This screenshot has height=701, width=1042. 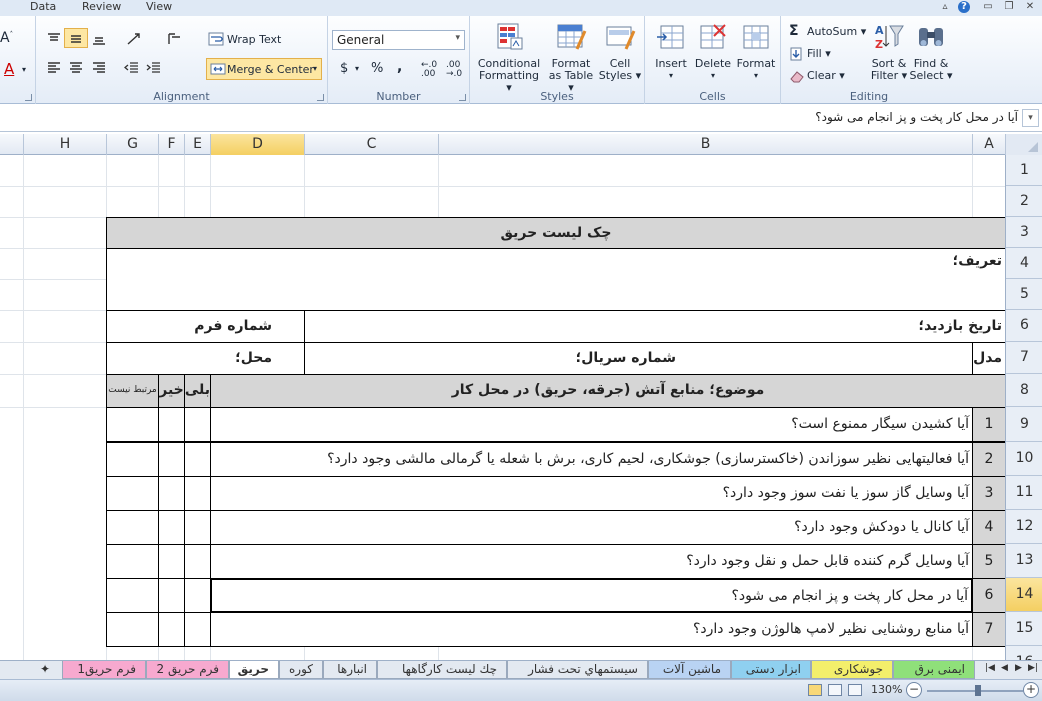 What do you see at coordinates (171, 144) in the screenshot?
I see `column-header-f: F` at bounding box center [171, 144].